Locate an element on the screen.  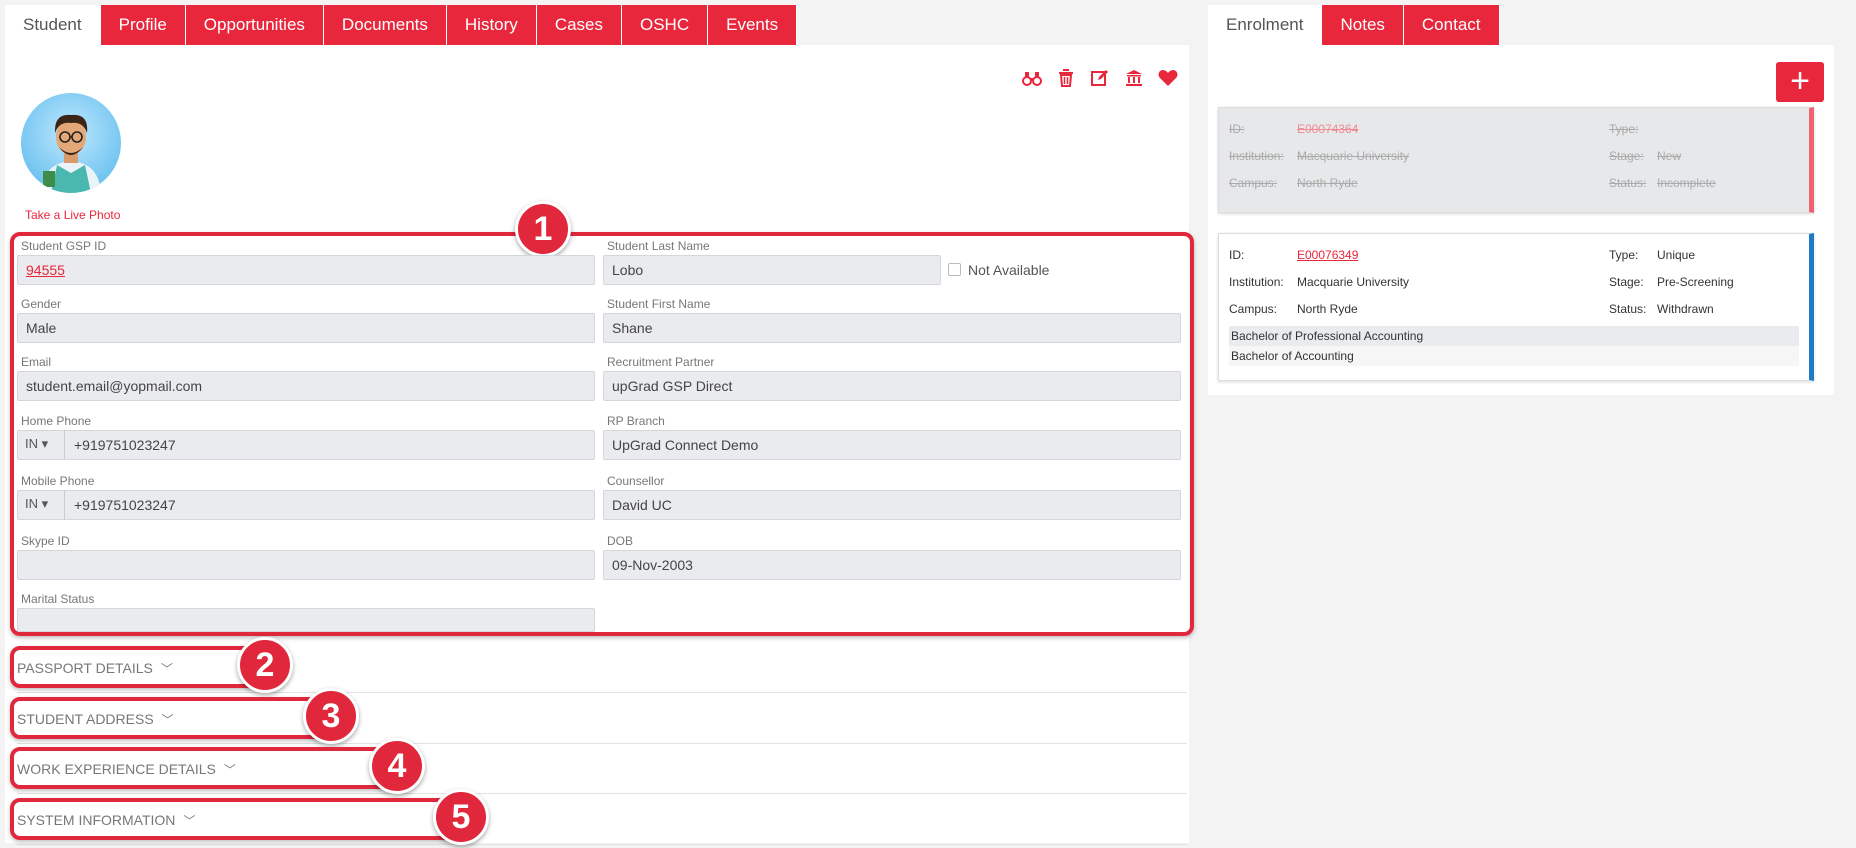
add-enrolment-button: + is located at coordinates (1800, 82).